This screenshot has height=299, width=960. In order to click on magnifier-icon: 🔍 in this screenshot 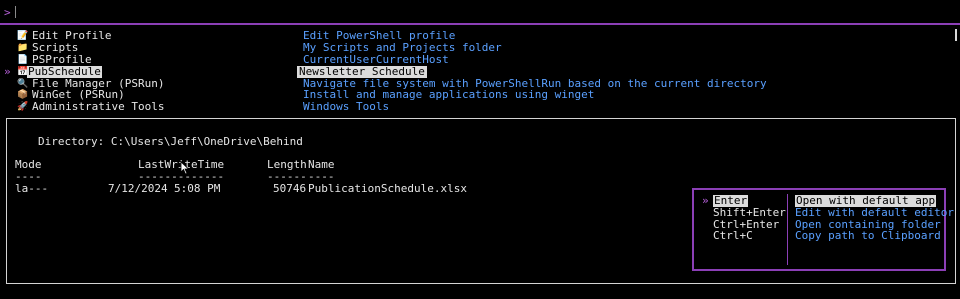, I will do `click(23, 84)`.